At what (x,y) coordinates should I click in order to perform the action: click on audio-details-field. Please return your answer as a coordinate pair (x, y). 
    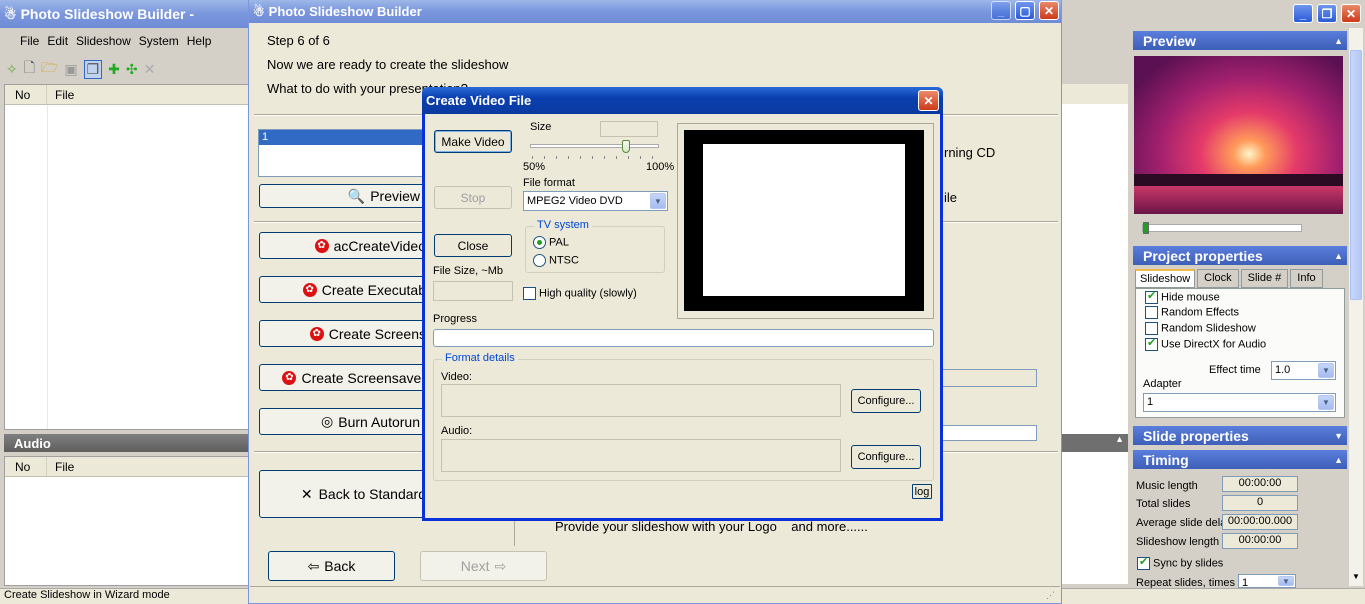
    Looking at the image, I should click on (641, 455).